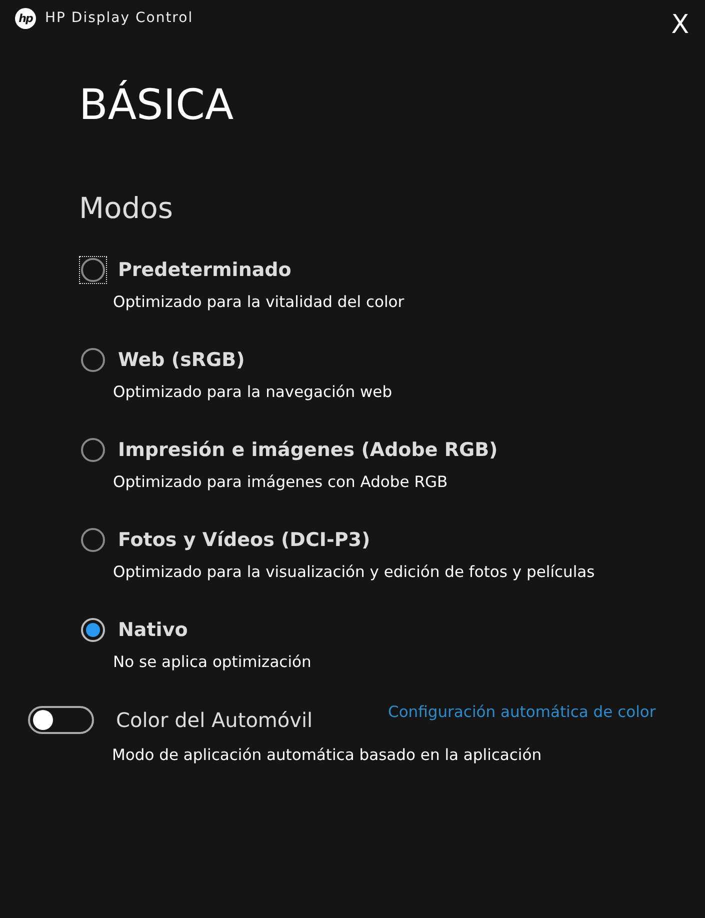 This screenshot has height=918, width=705. What do you see at coordinates (680, 25) in the screenshot?
I see `close-button: X` at bounding box center [680, 25].